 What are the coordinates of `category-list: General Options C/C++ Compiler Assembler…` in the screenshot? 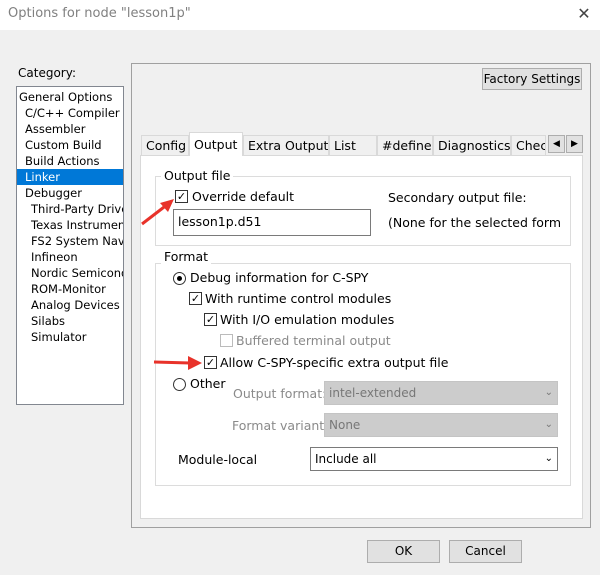 It's located at (70, 245).